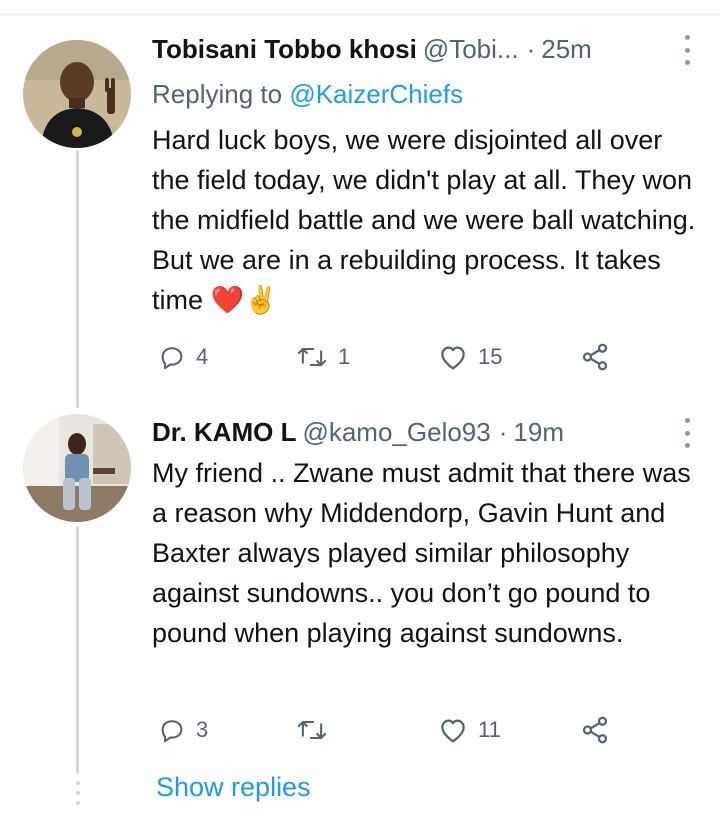  What do you see at coordinates (566, 49) in the screenshot?
I see `timestamp: 25m` at bounding box center [566, 49].